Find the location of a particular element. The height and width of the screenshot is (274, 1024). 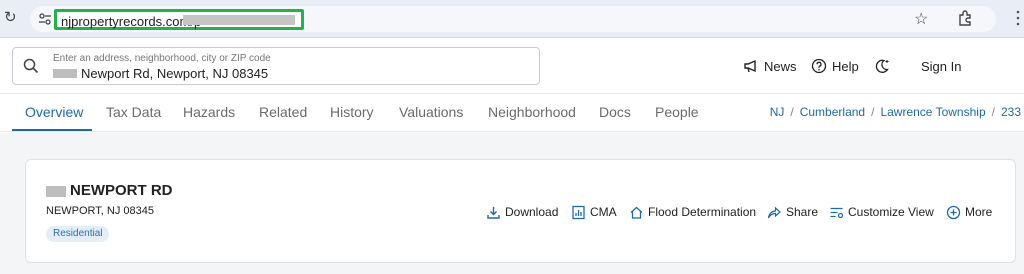

sign-in-button: Sign In is located at coordinates (941, 66).